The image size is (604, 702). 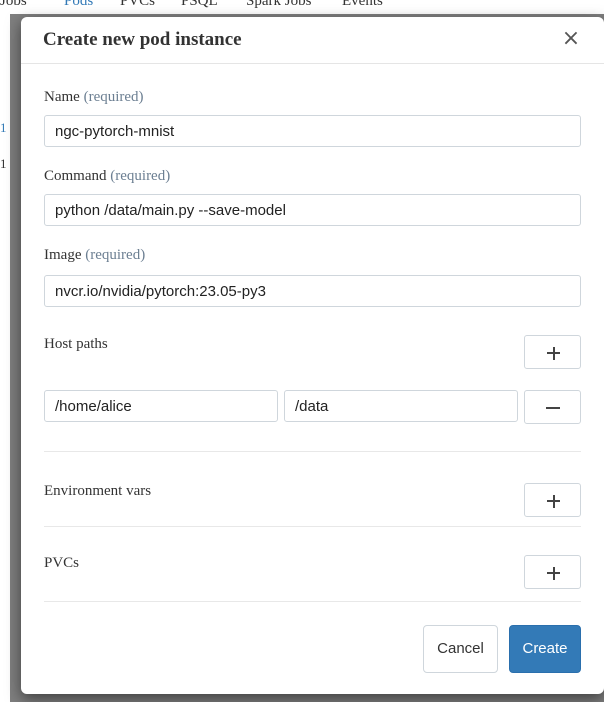 I want to click on pvcs-label: PVCs, so click(x=62, y=563).